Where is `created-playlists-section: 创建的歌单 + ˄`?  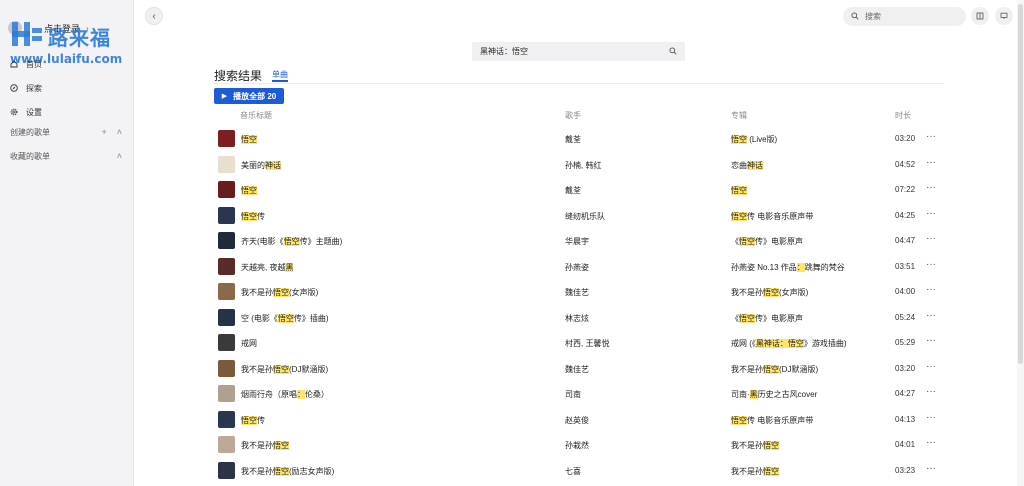
created-playlists-section: 创建的歌单 + ˄ is located at coordinates (67, 132).